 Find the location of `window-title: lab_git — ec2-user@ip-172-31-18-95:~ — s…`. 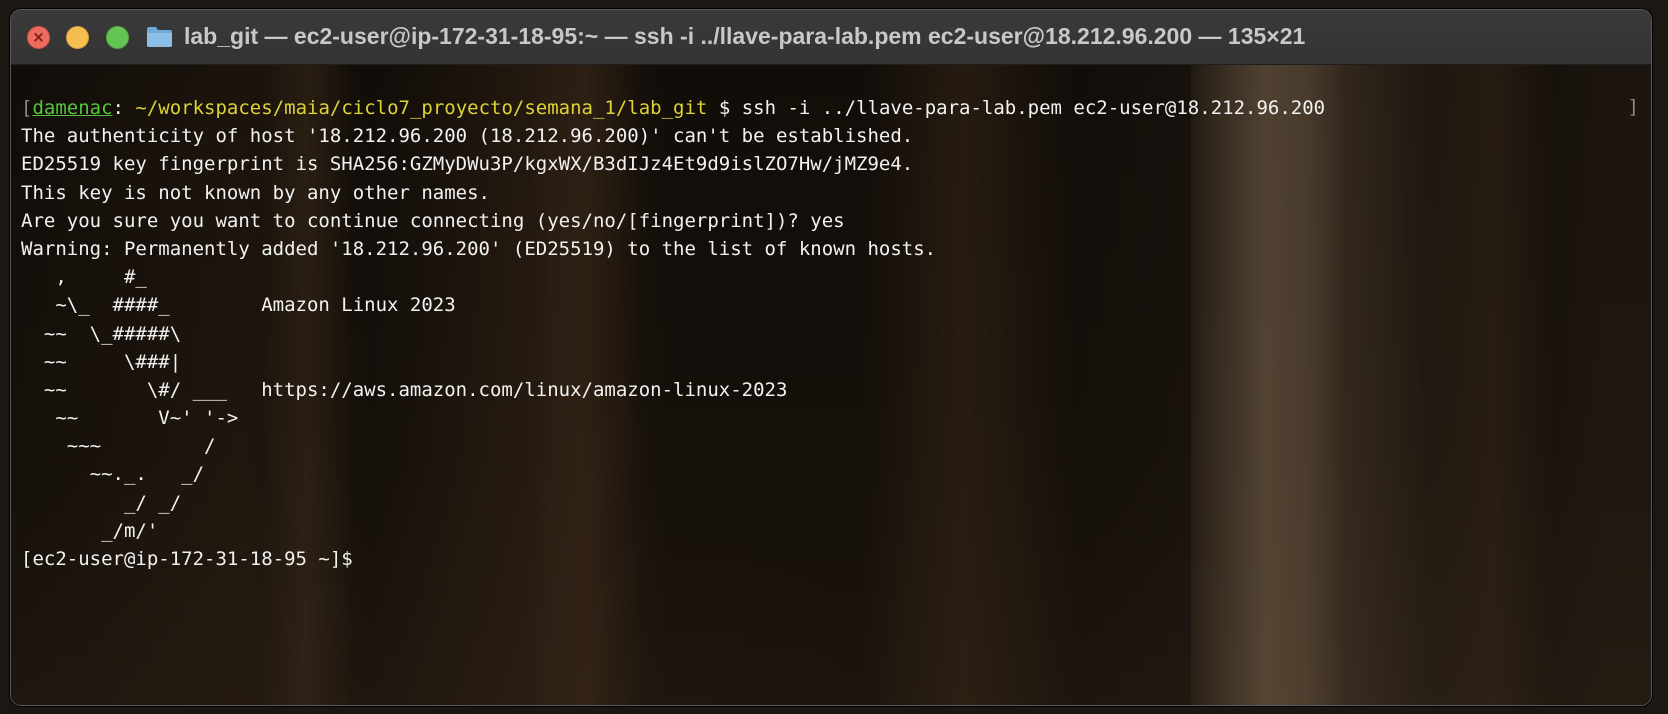

window-title: lab_git — ec2-user@ip-172-31-18-95:~ — s… is located at coordinates (745, 36).